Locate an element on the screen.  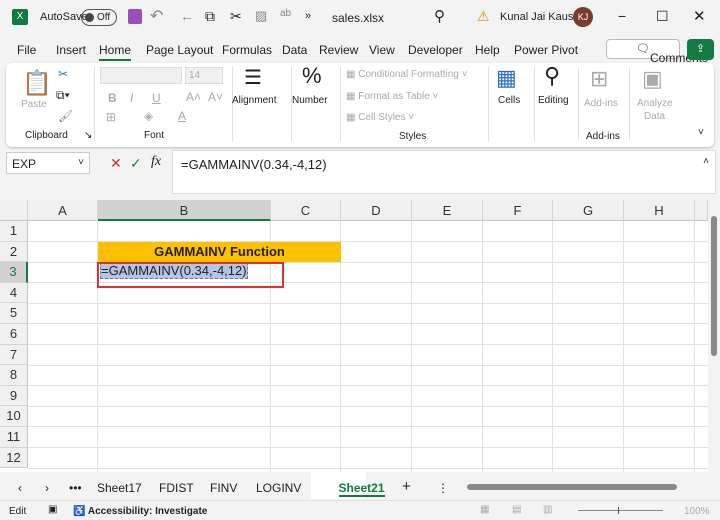
column-header-e: E is located at coordinates (447, 210).